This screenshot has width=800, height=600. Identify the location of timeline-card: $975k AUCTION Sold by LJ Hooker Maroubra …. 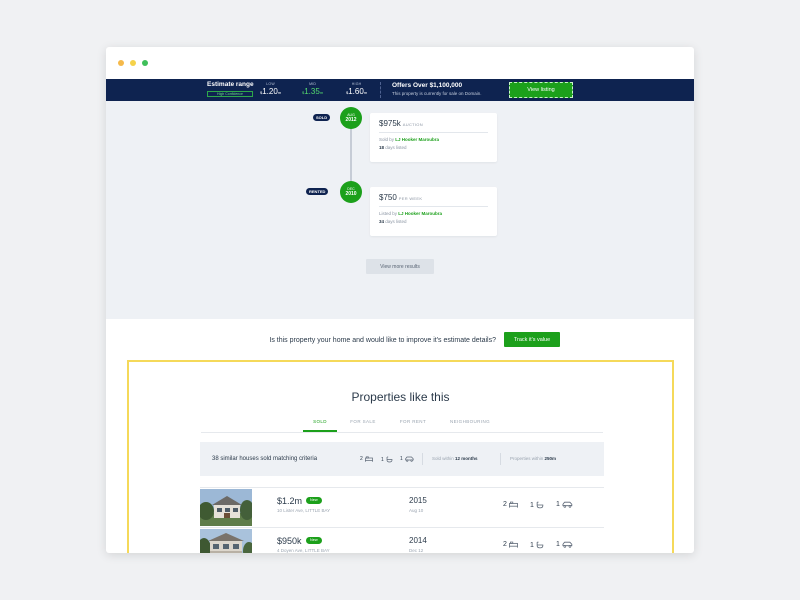
(433, 137).